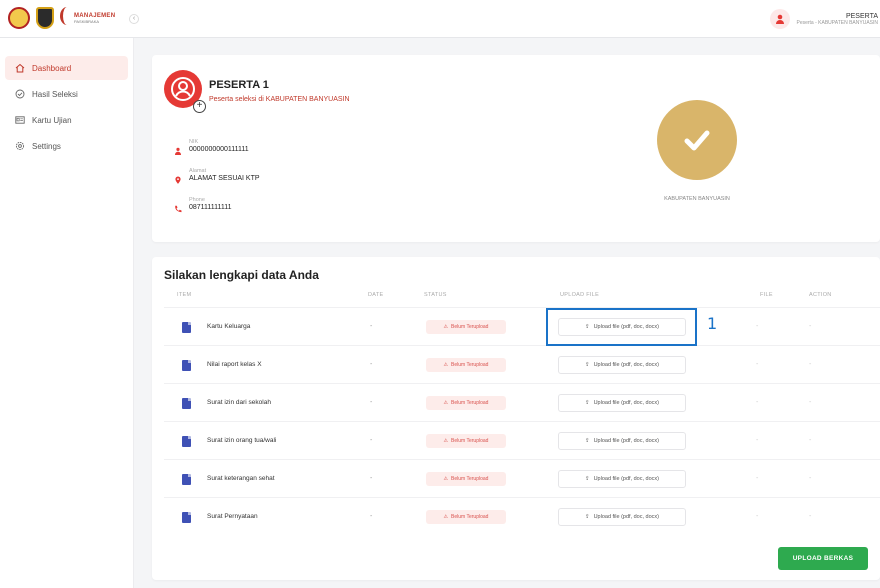  What do you see at coordinates (435, 295) in the screenshot?
I see `column-header-status: STATUS` at bounding box center [435, 295].